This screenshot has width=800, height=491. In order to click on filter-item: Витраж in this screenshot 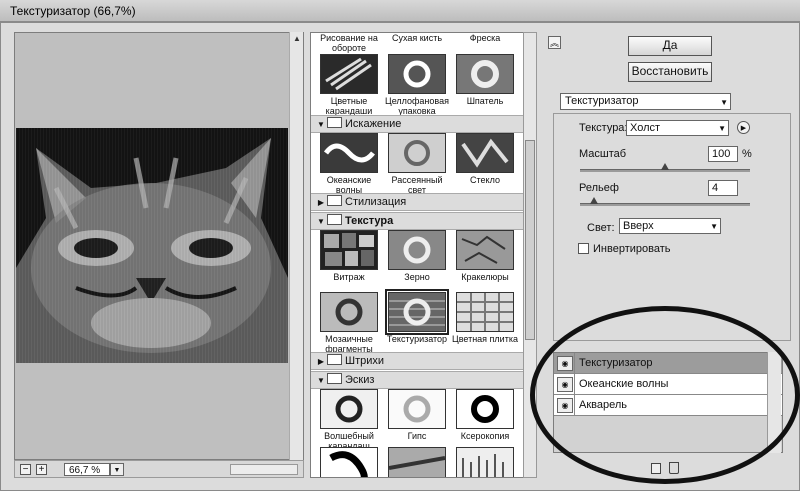, I will do `click(349, 256)`.